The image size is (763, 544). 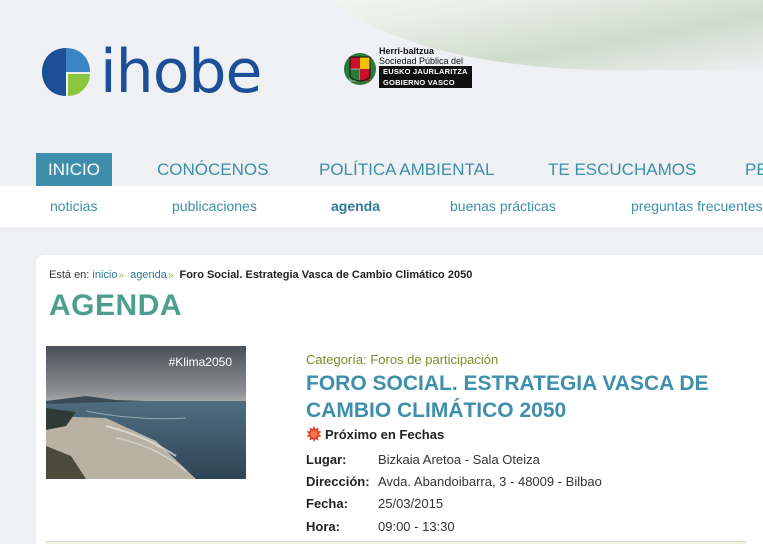 What do you see at coordinates (754, 169) in the screenshot?
I see `nav-pe: PE` at bounding box center [754, 169].